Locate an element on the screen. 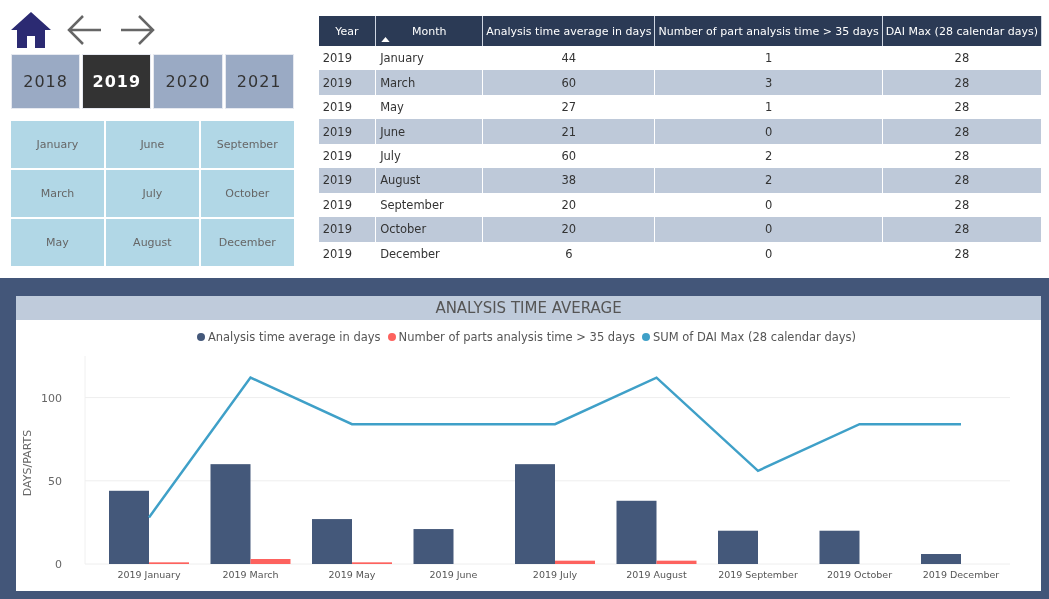 This screenshot has width=1049, height=599. y-tick-label: 50 is located at coordinates (55, 481).